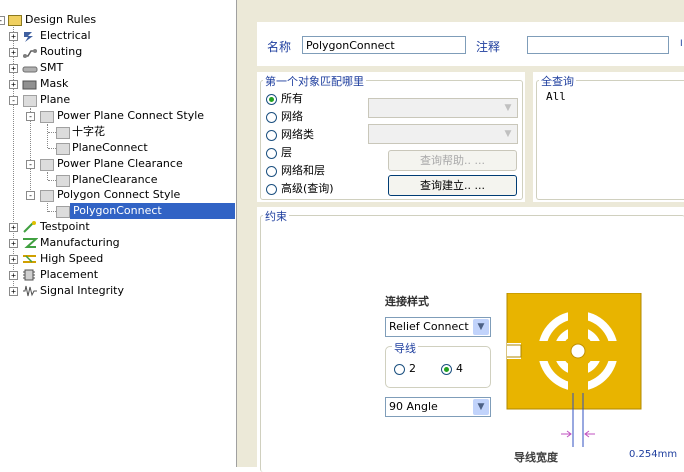  I want to click on radio-advanced-query, so click(271, 189).